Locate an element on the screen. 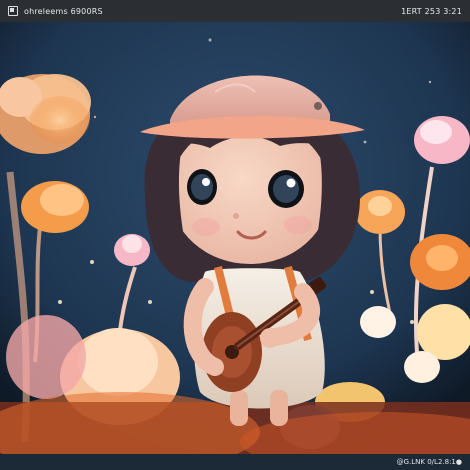 This screenshot has width=470, height=470. bottom-caption-bar: @G.LNK 0/L2.8:1● is located at coordinates (235, 462).